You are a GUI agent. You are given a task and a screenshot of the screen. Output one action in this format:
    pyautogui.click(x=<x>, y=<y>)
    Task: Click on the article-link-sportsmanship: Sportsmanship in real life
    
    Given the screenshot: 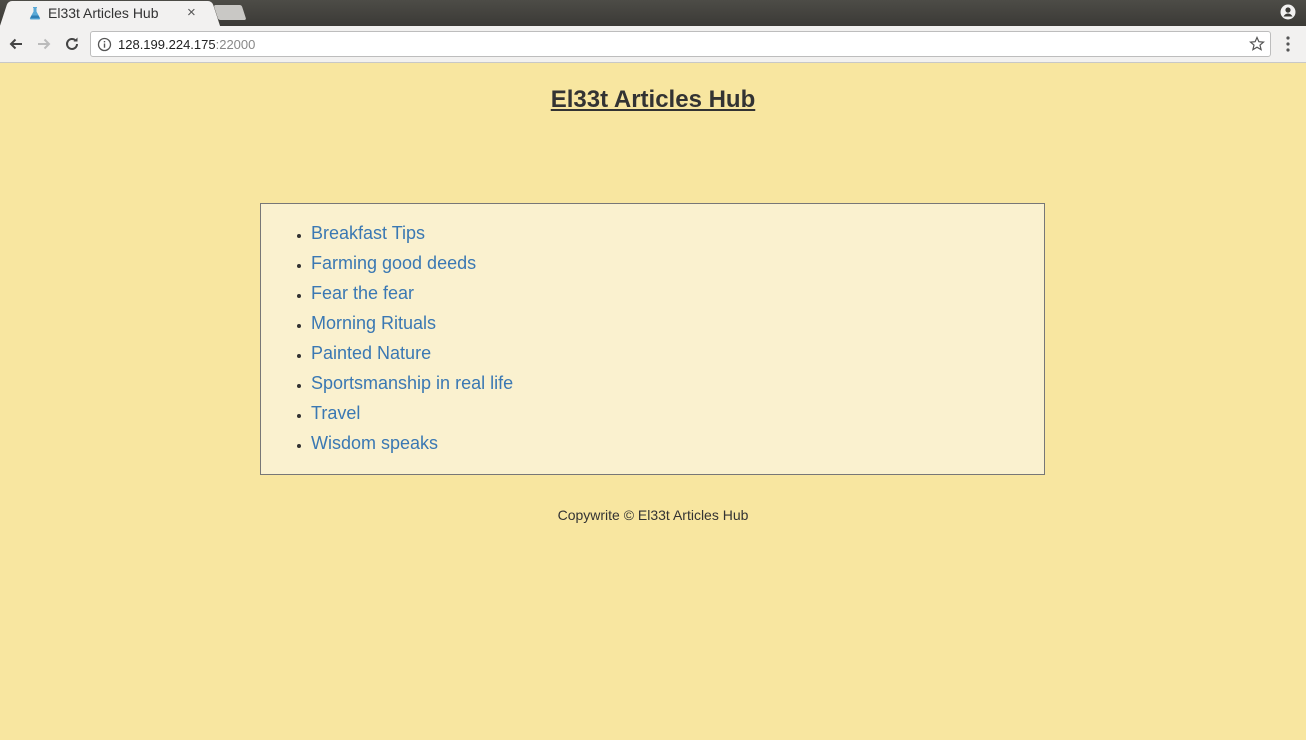 What is the action you would take?
    pyautogui.click(x=412, y=383)
    